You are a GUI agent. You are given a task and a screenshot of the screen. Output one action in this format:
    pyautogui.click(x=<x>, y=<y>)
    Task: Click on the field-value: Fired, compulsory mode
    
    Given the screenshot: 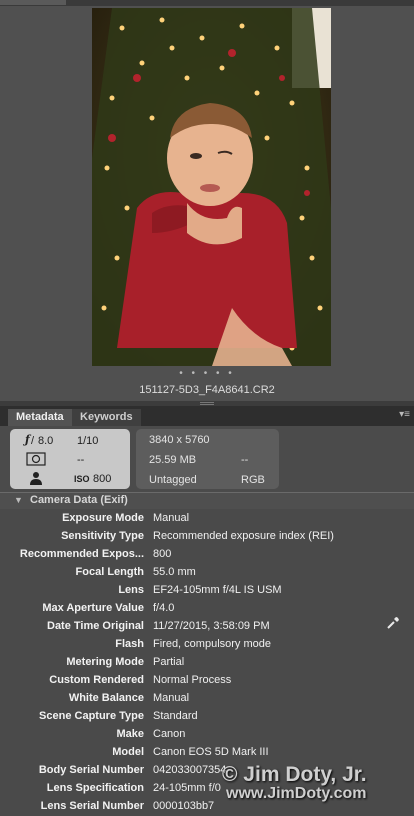 What is the action you would take?
    pyautogui.click(x=212, y=644)
    